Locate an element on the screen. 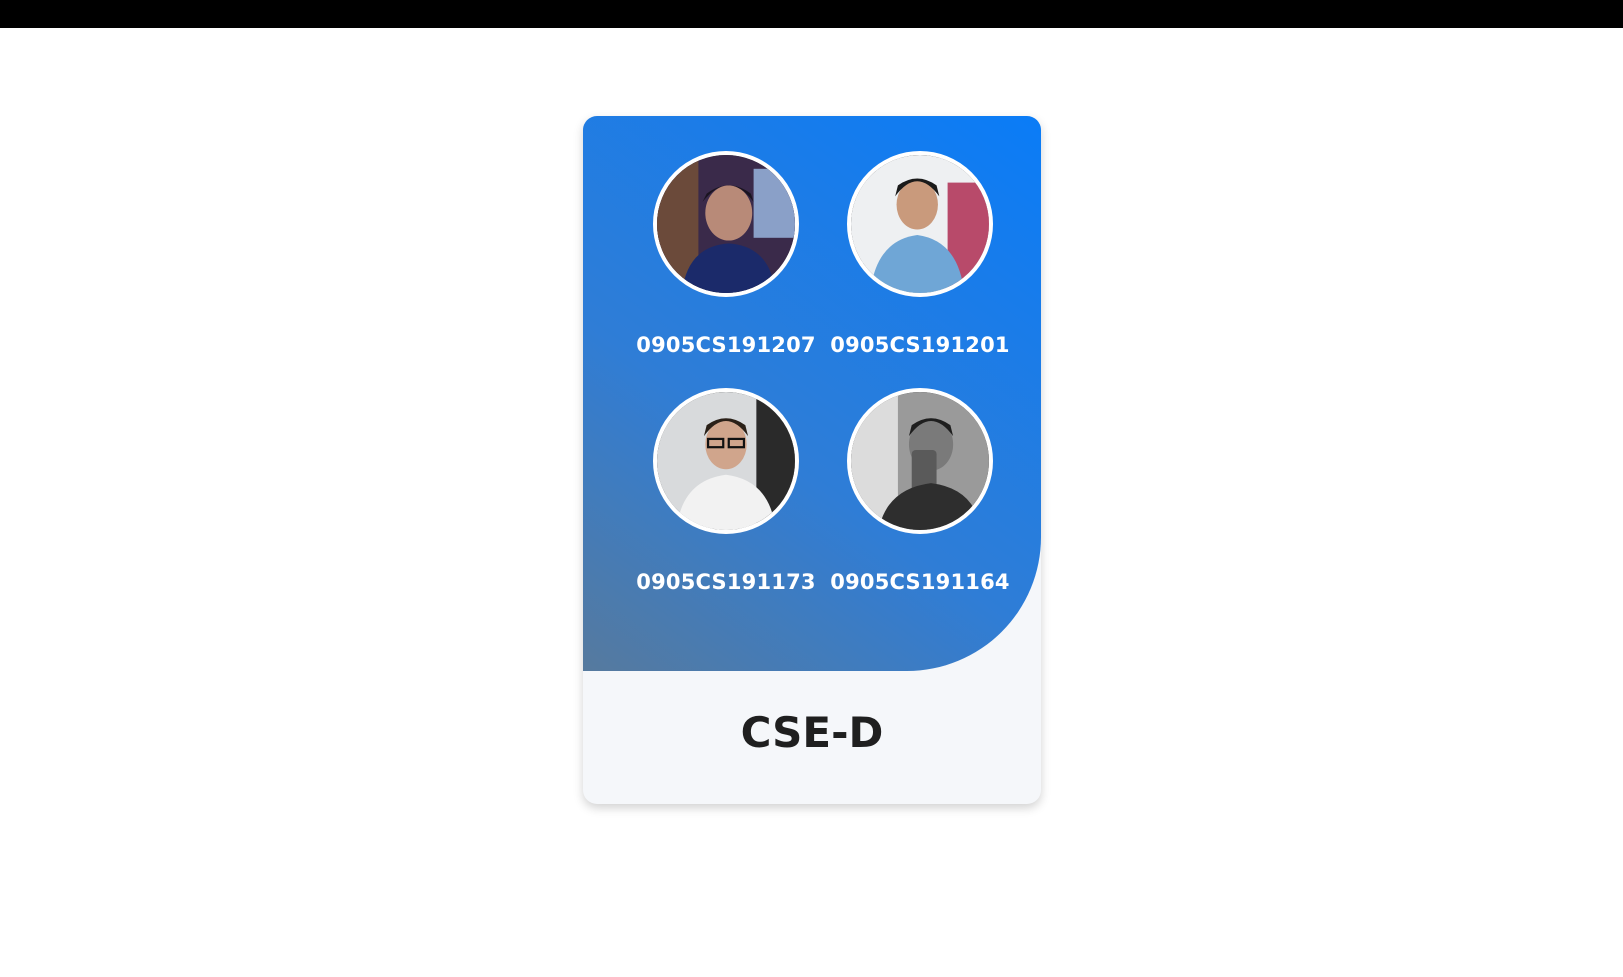  card-title: CSE-D is located at coordinates (812, 732).